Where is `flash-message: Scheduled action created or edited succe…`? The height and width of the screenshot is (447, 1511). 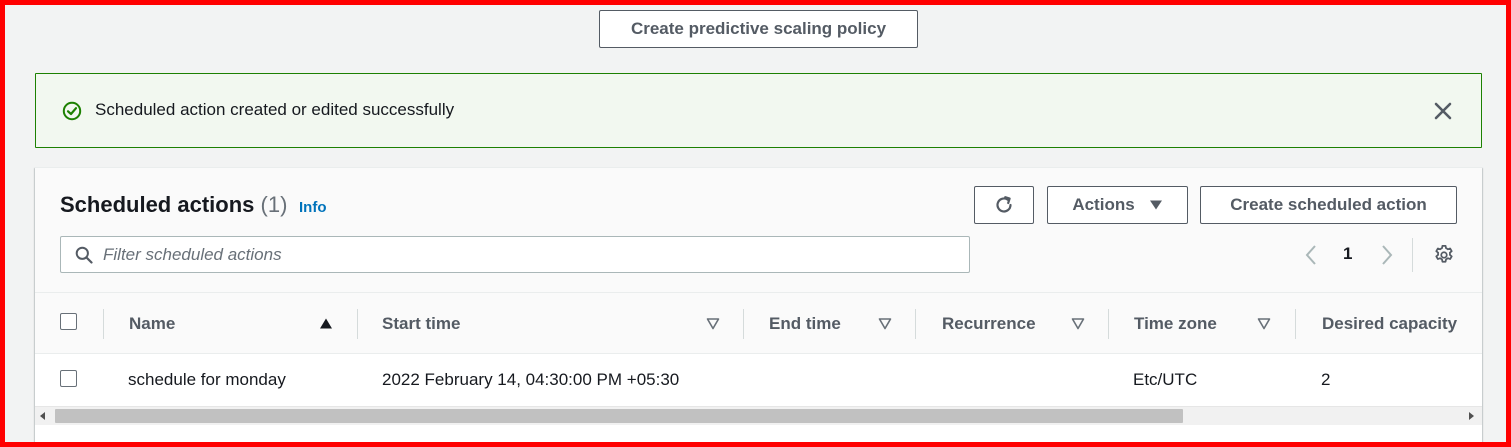 flash-message: Scheduled action created or edited succe… is located at coordinates (275, 109).